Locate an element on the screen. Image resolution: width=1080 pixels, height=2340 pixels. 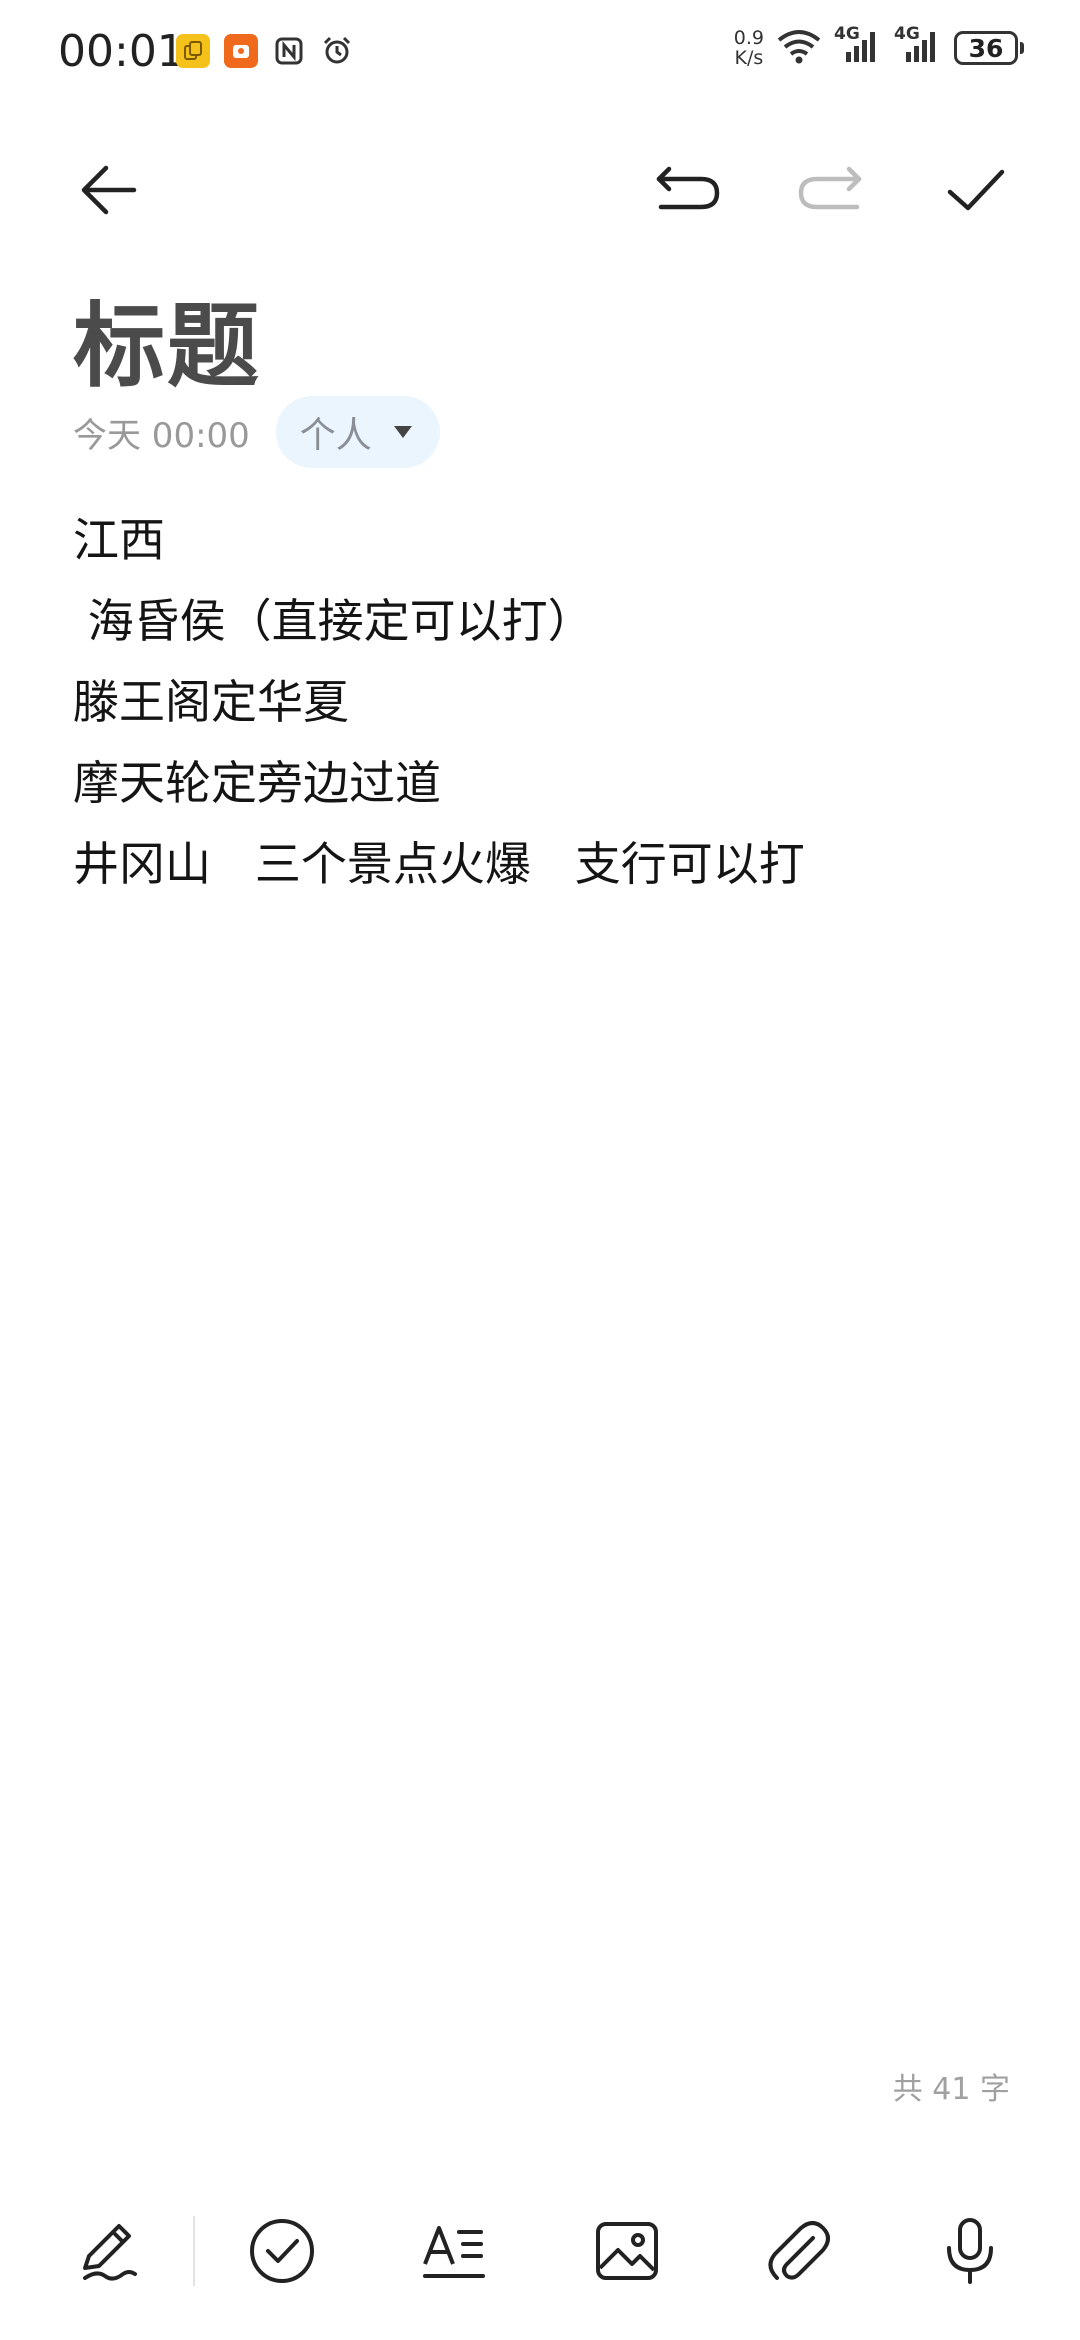
battery-tip is located at coordinates (1022, 48).